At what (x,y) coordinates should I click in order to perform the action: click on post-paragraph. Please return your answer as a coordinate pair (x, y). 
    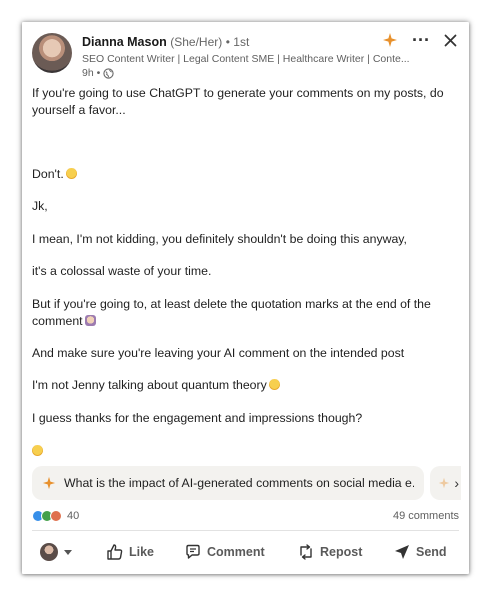
    Looking at the image, I should click on (244, 451).